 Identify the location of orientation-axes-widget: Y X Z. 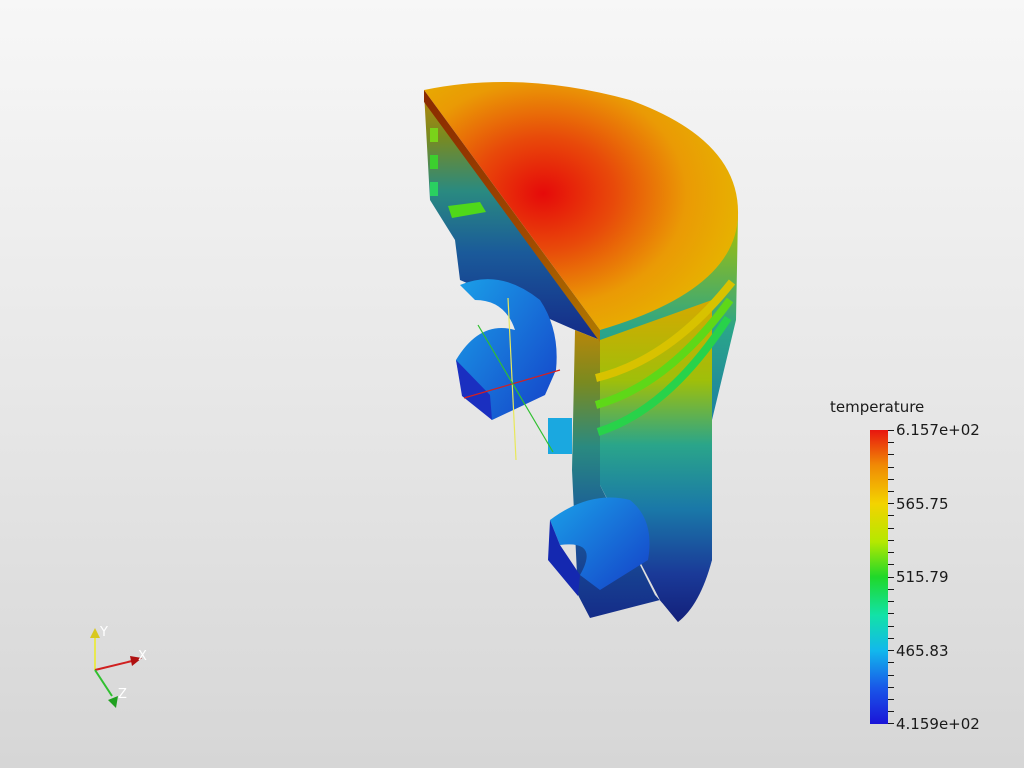
(115, 668).